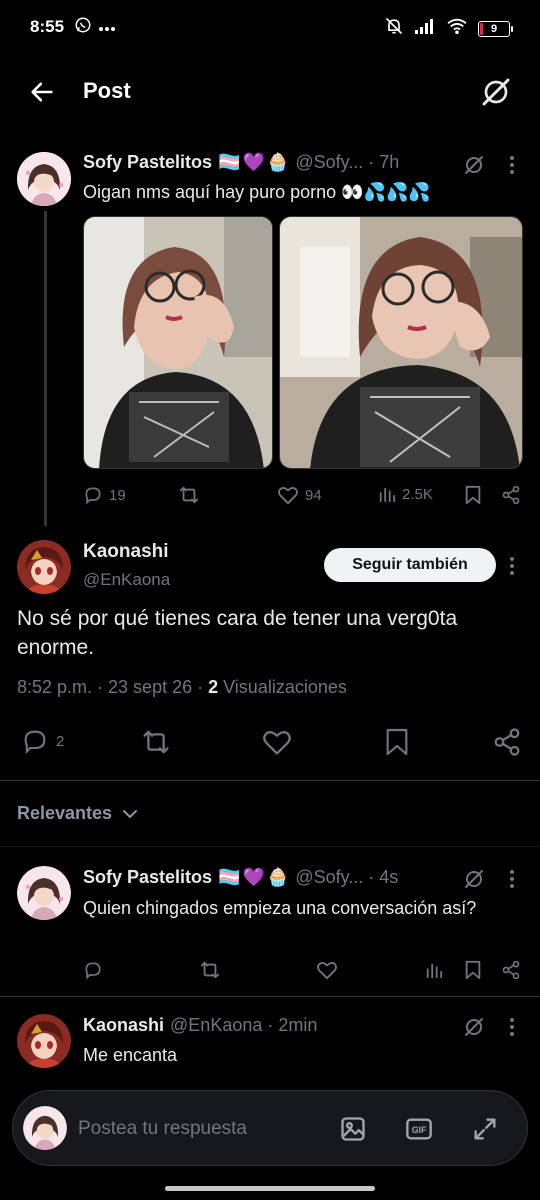  I want to click on parent-post-header: Sofy Pastelitos 🏳️‍⚧️ 💜 🧁 @Sofy... · 7h, so click(241, 162).